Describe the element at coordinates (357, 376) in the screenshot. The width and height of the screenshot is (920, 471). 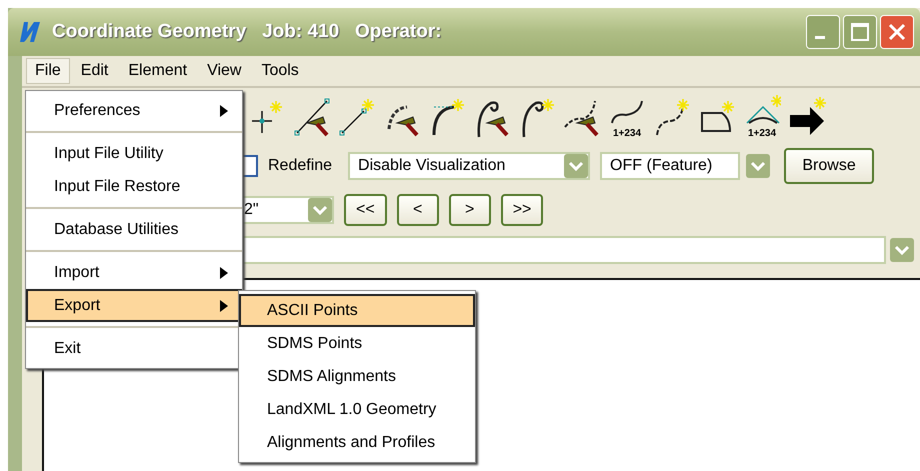
I see `menu-option: SDMS Alignments` at that location.